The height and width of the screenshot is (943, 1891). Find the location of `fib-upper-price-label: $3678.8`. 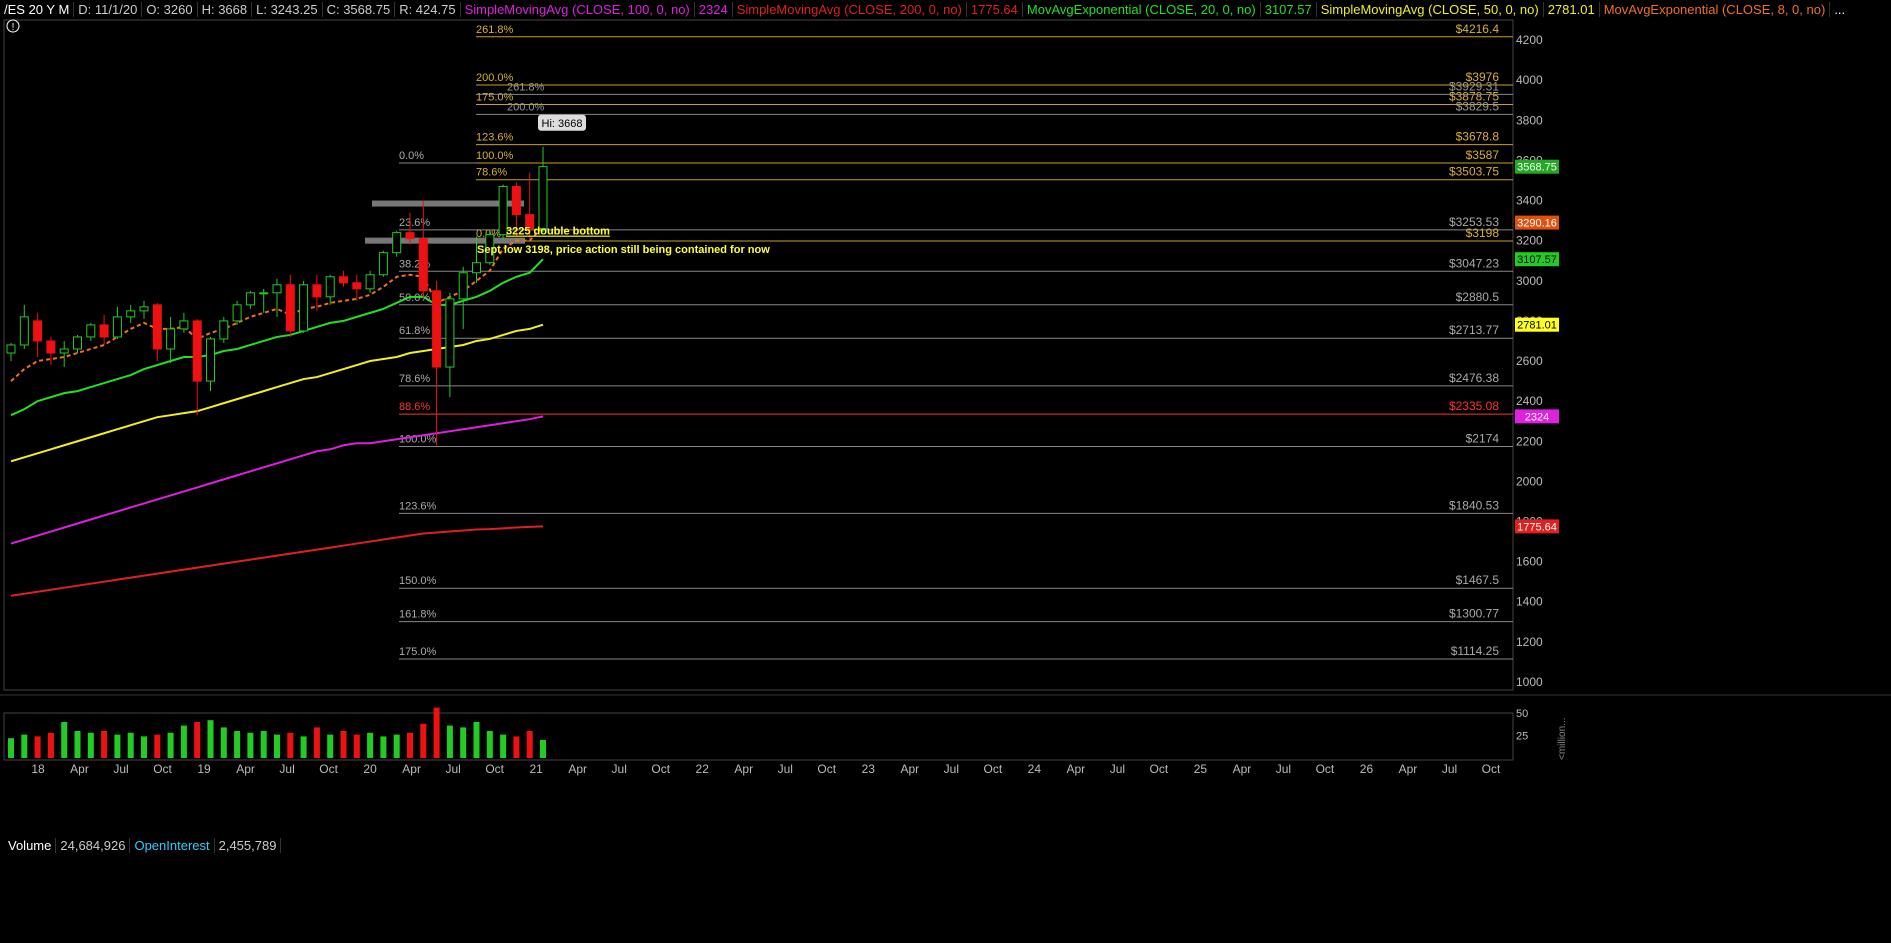

fib-upper-price-label: $3678.8 is located at coordinates (1478, 137).